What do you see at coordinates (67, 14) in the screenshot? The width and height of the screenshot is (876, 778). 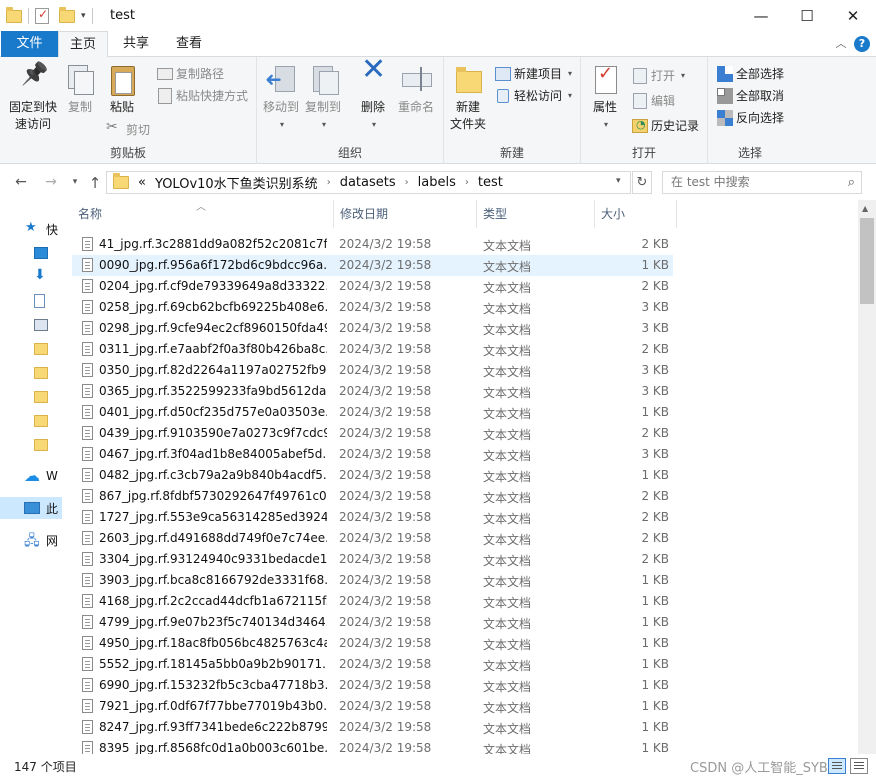 I see `new-folder-icon` at bounding box center [67, 14].